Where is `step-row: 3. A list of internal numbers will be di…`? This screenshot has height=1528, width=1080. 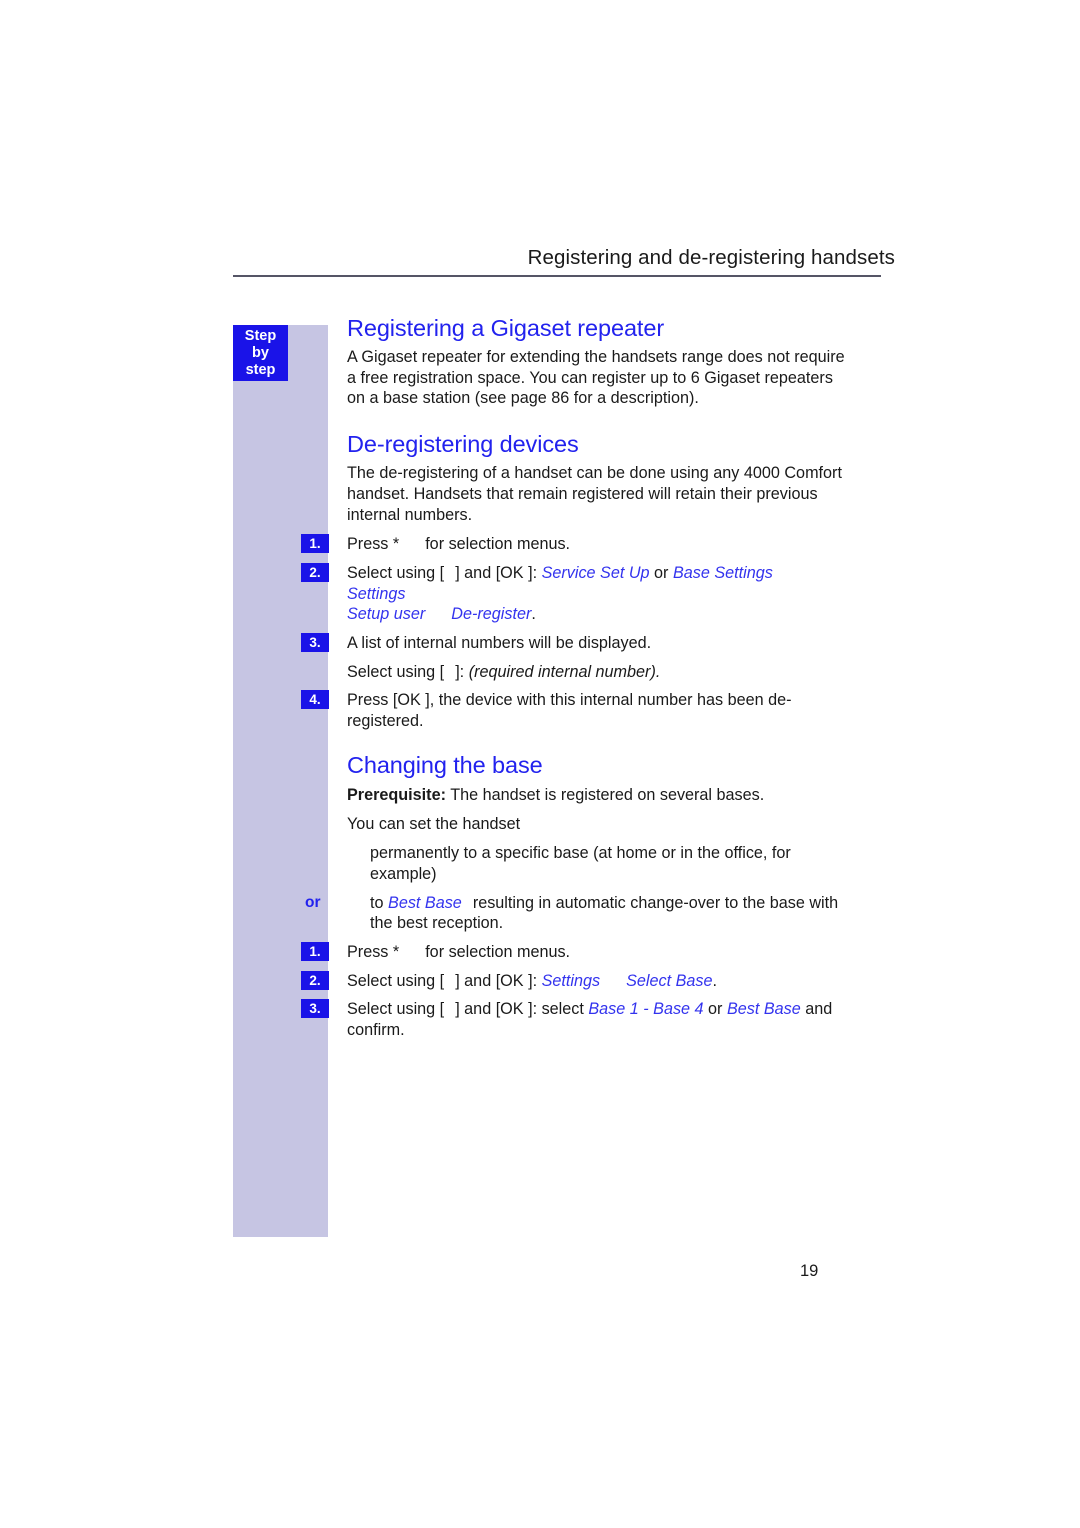 step-row: 3. A list of internal numbers will be di… is located at coordinates (579, 643).